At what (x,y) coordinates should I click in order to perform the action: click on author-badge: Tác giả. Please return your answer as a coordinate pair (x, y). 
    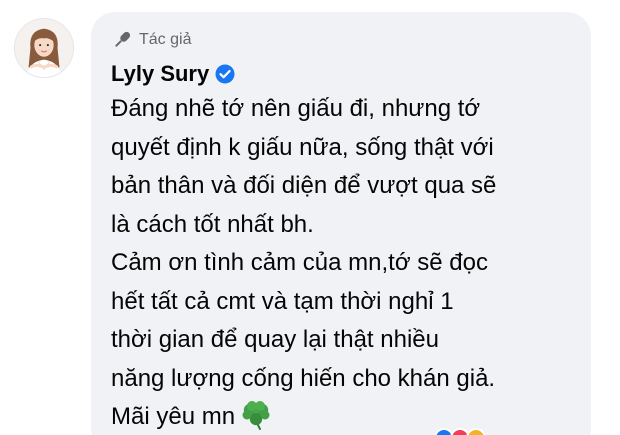
    Looking at the image, I should click on (151, 40).